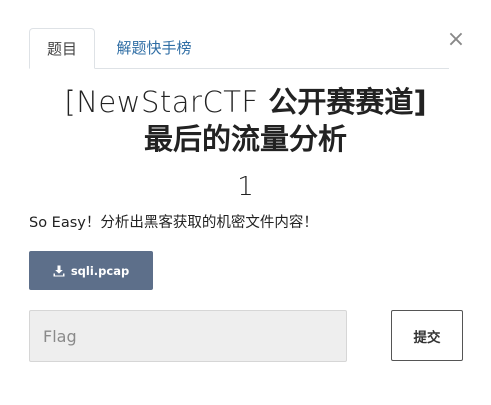 The image size is (491, 405). What do you see at coordinates (188, 336) in the screenshot?
I see `flag-input` at bounding box center [188, 336].